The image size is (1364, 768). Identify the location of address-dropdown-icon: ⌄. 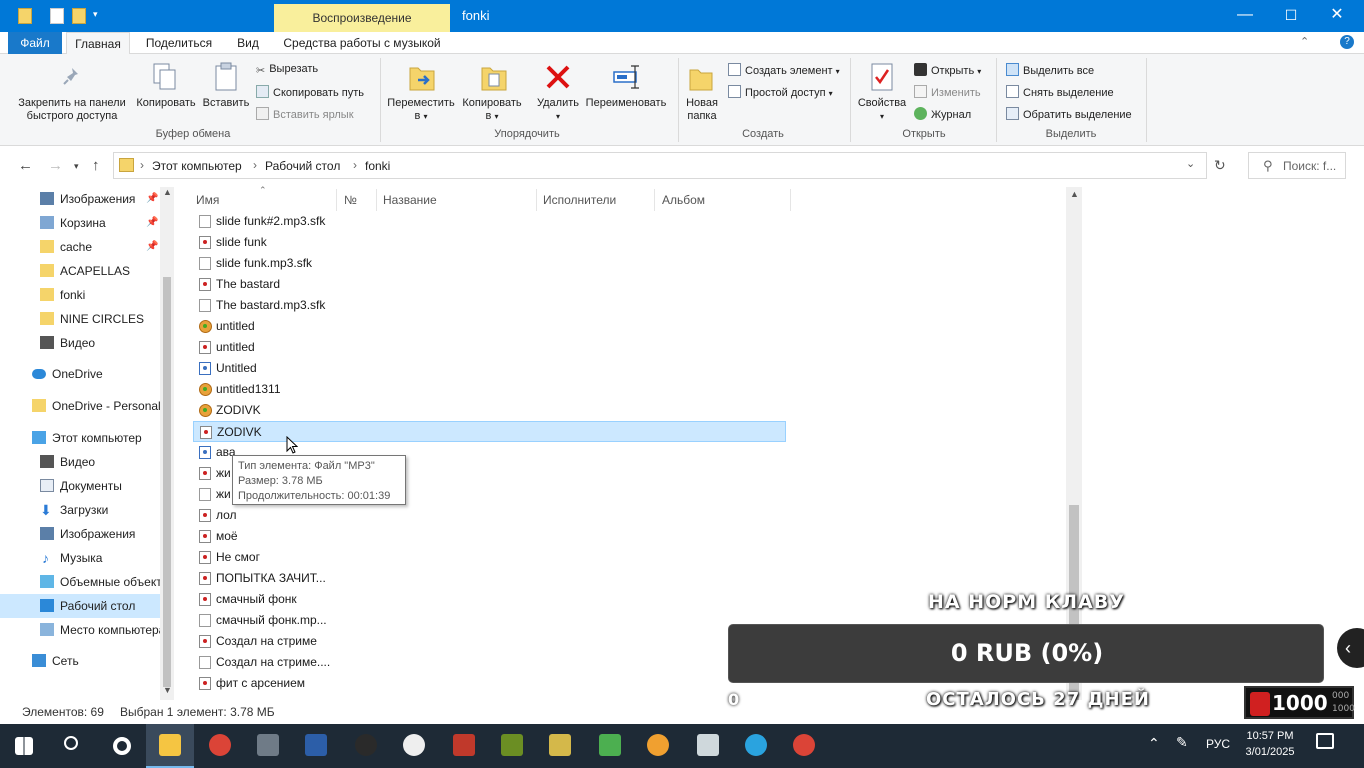
(1190, 163).